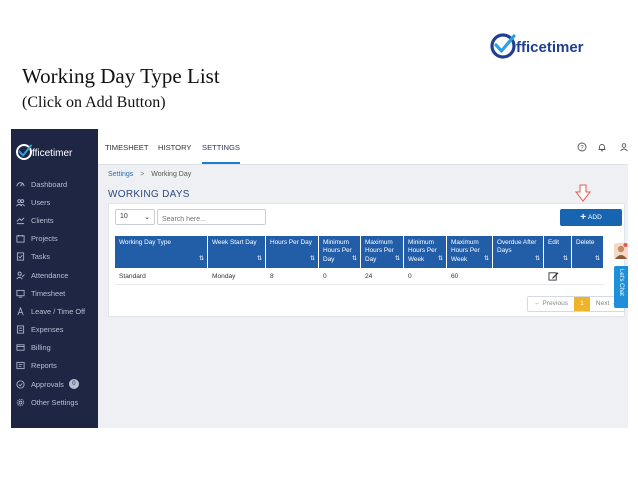 This screenshot has height=478, width=638. What do you see at coordinates (120, 174) in the screenshot?
I see `breadcrumb-settings-link: Settings` at bounding box center [120, 174].